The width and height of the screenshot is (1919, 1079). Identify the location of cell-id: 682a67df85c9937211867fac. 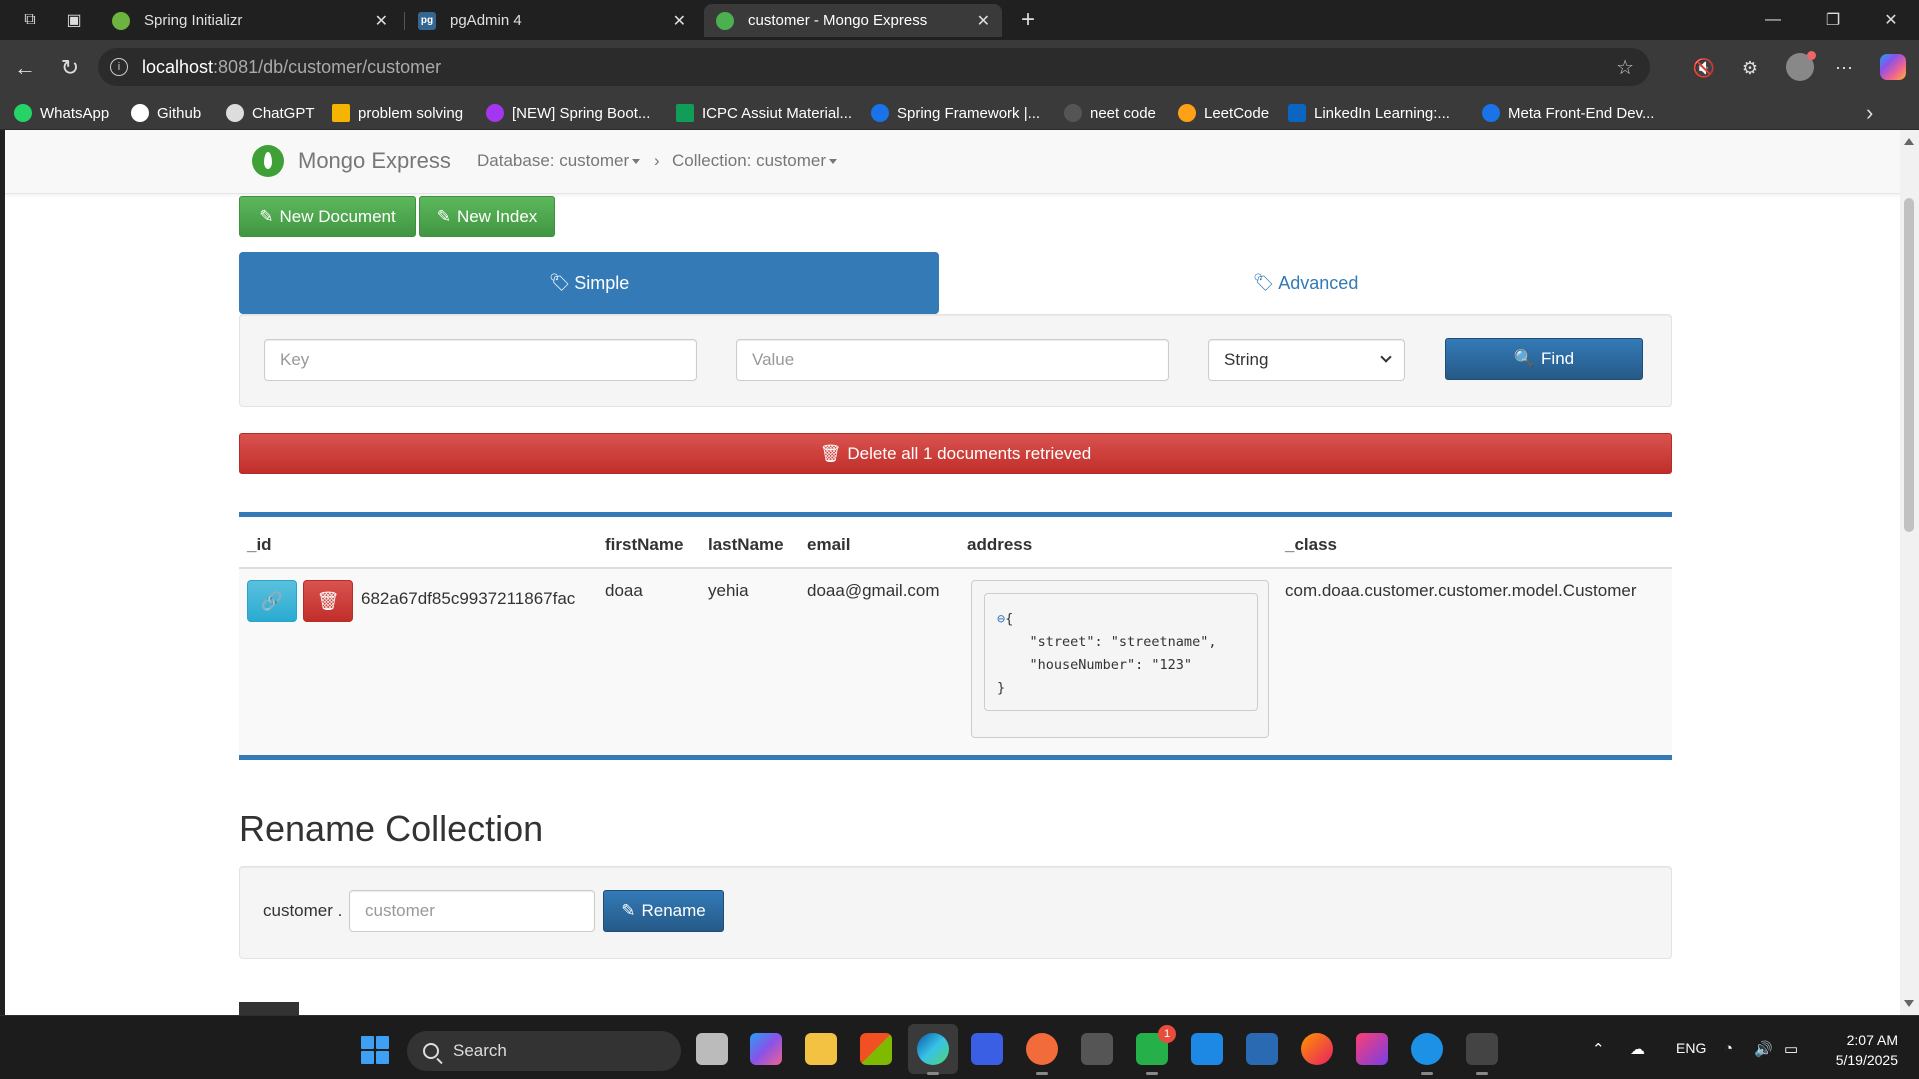
(468, 599).